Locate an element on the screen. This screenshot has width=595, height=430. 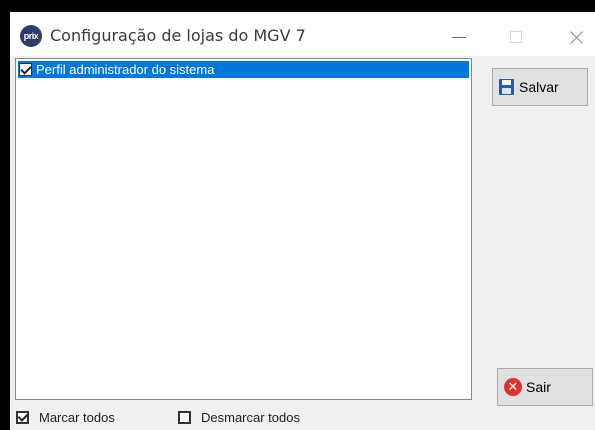
title-bar: prix Configuração de lojas do MGV 7 is located at coordinates (302, 34).